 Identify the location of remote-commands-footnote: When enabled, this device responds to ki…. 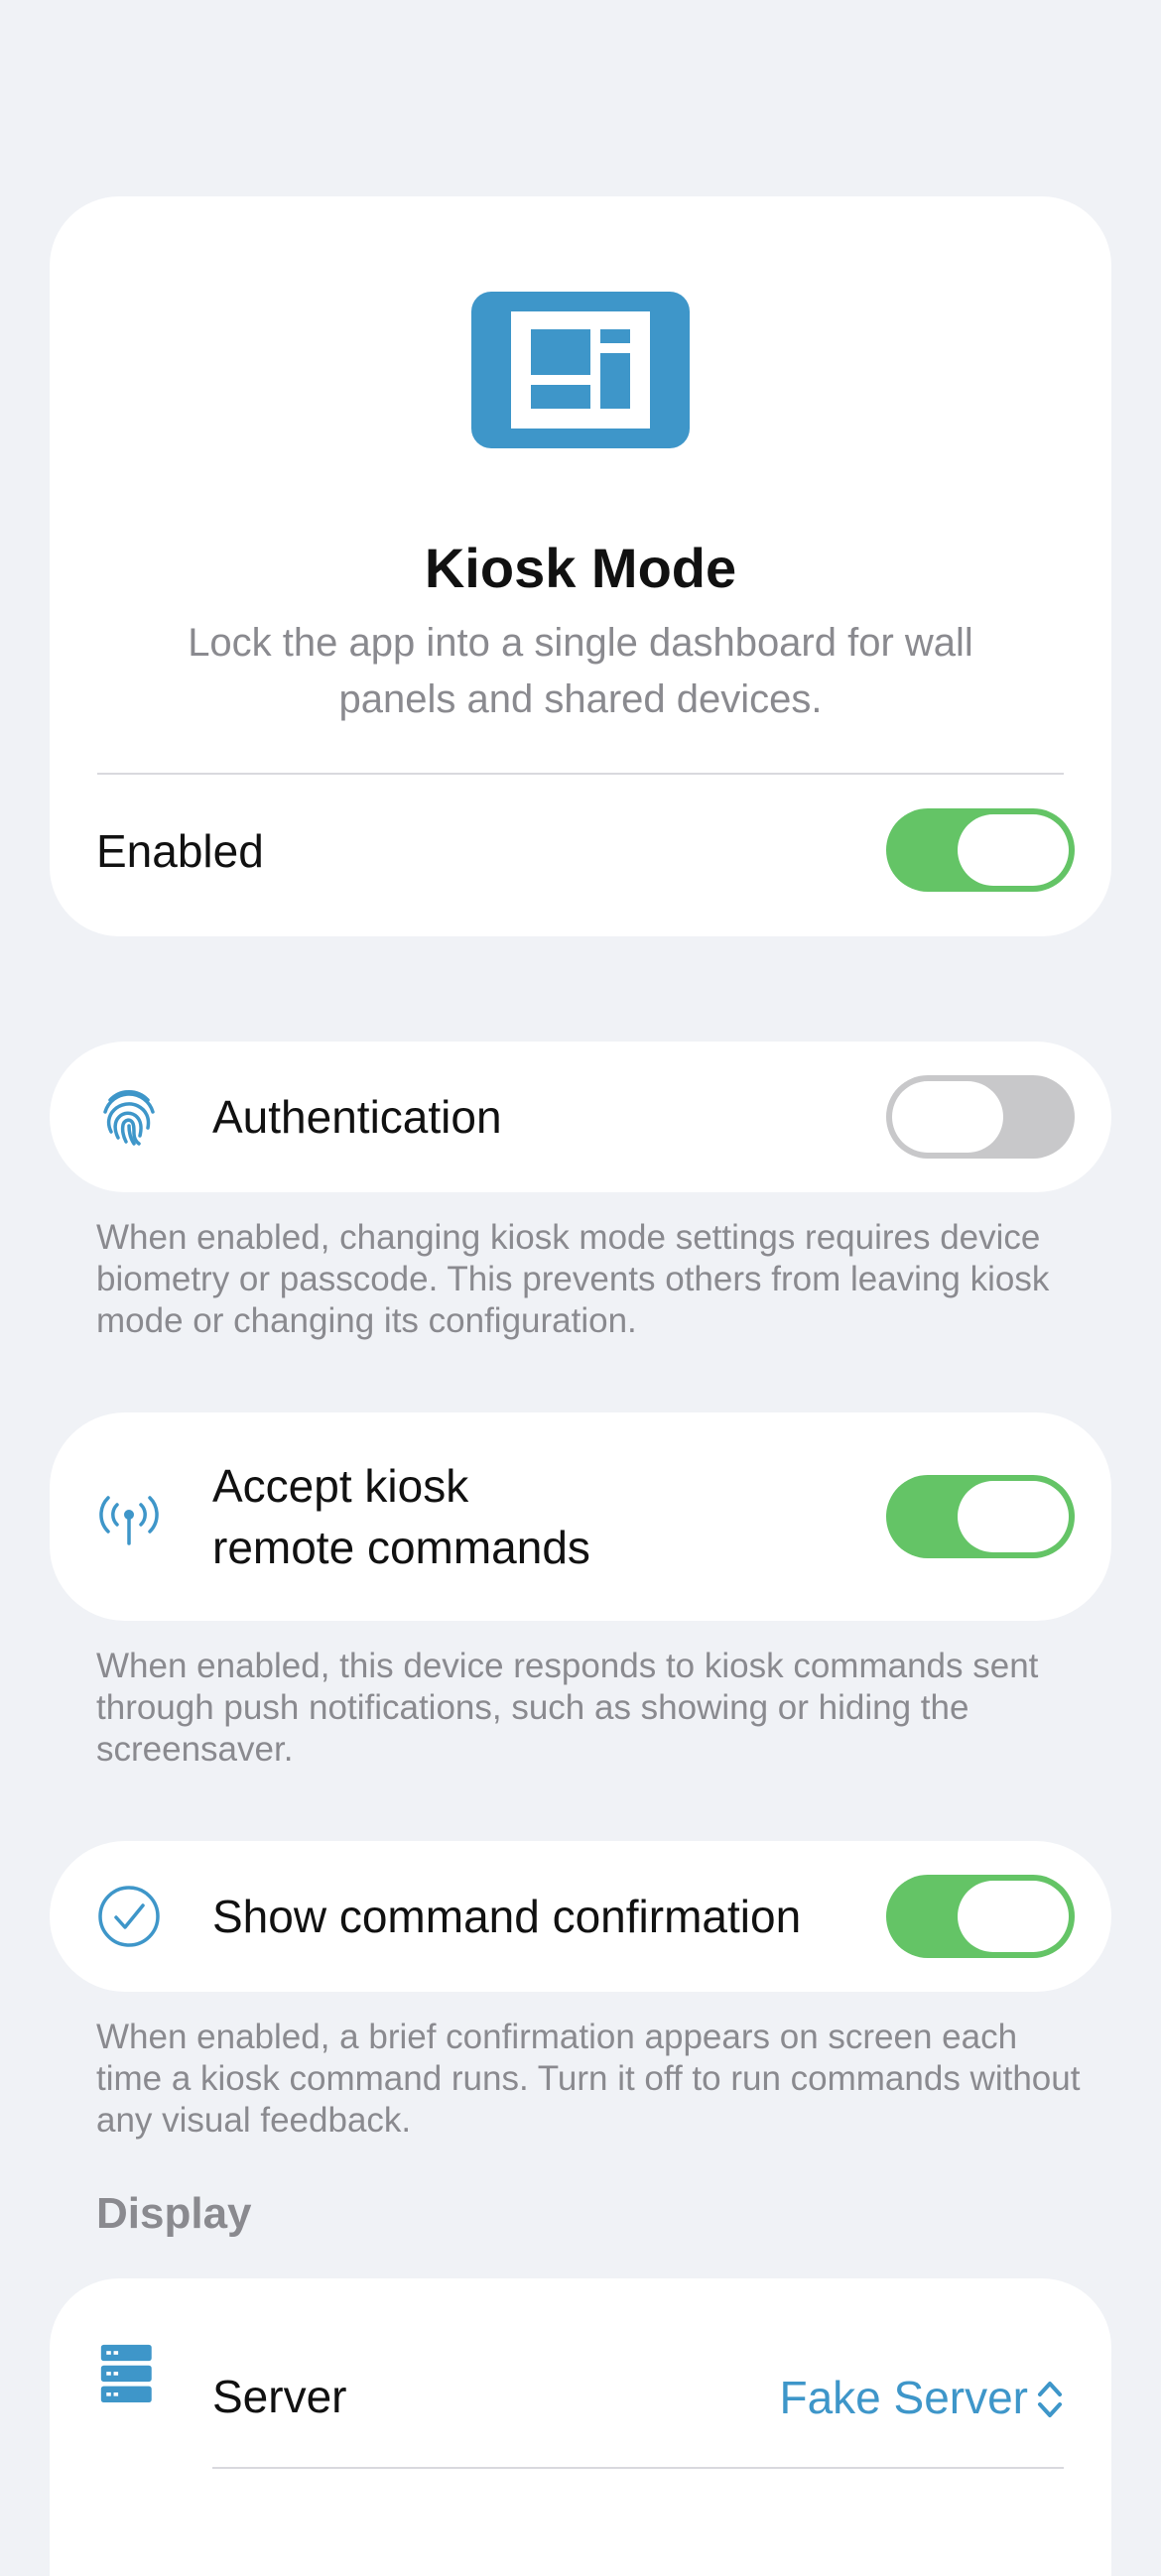
(567, 1708).